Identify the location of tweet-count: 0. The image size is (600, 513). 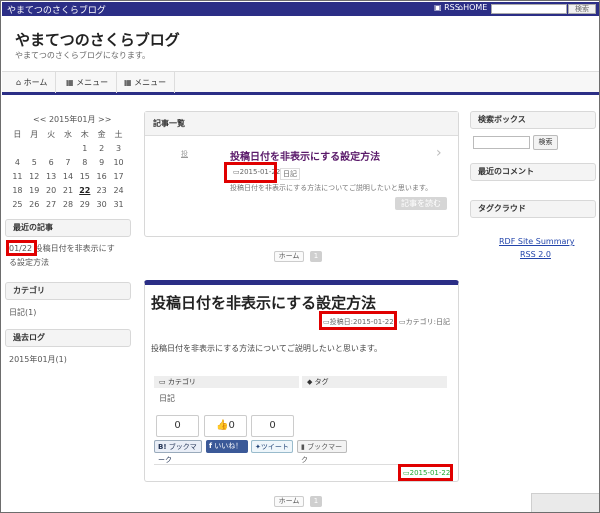
(272, 426).